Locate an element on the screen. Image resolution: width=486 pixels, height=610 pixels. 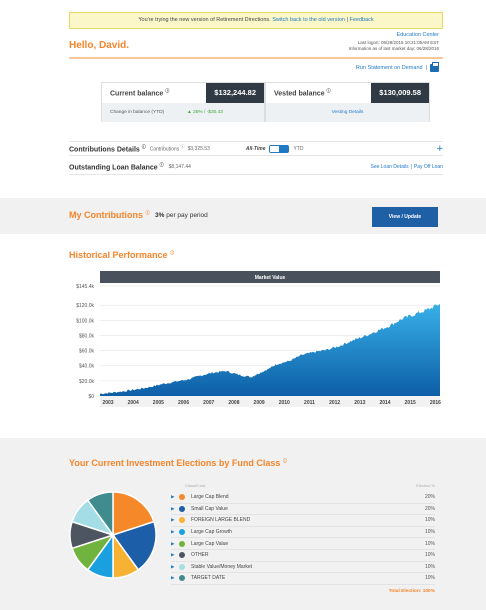
x-tick-label: 2008 is located at coordinates (233, 403).